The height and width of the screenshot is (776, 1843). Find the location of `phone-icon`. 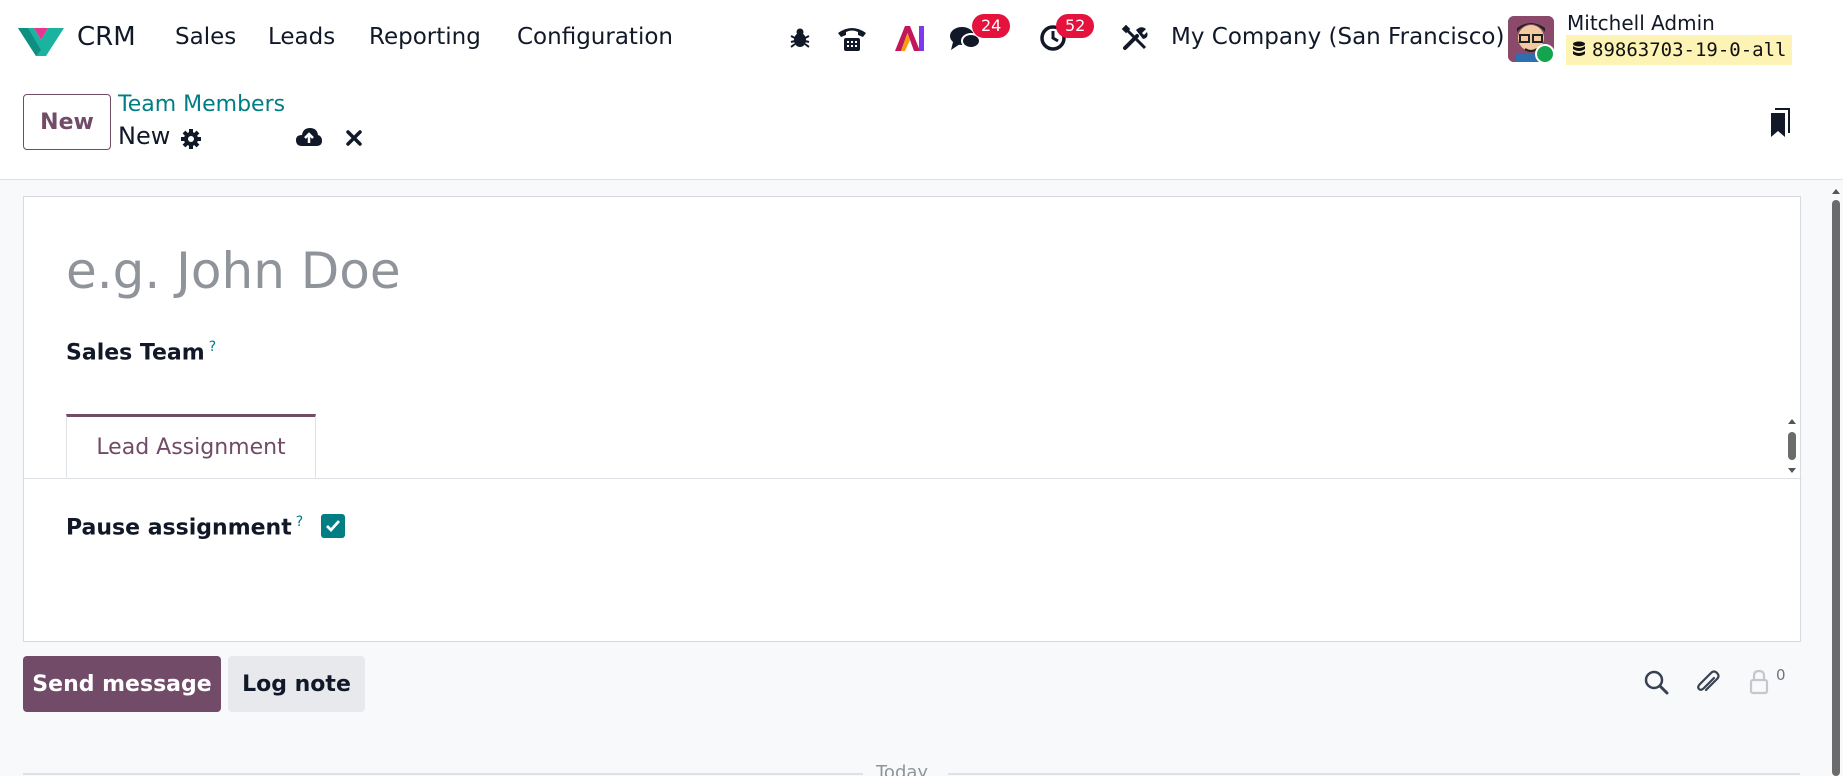

phone-icon is located at coordinates (852, 38).